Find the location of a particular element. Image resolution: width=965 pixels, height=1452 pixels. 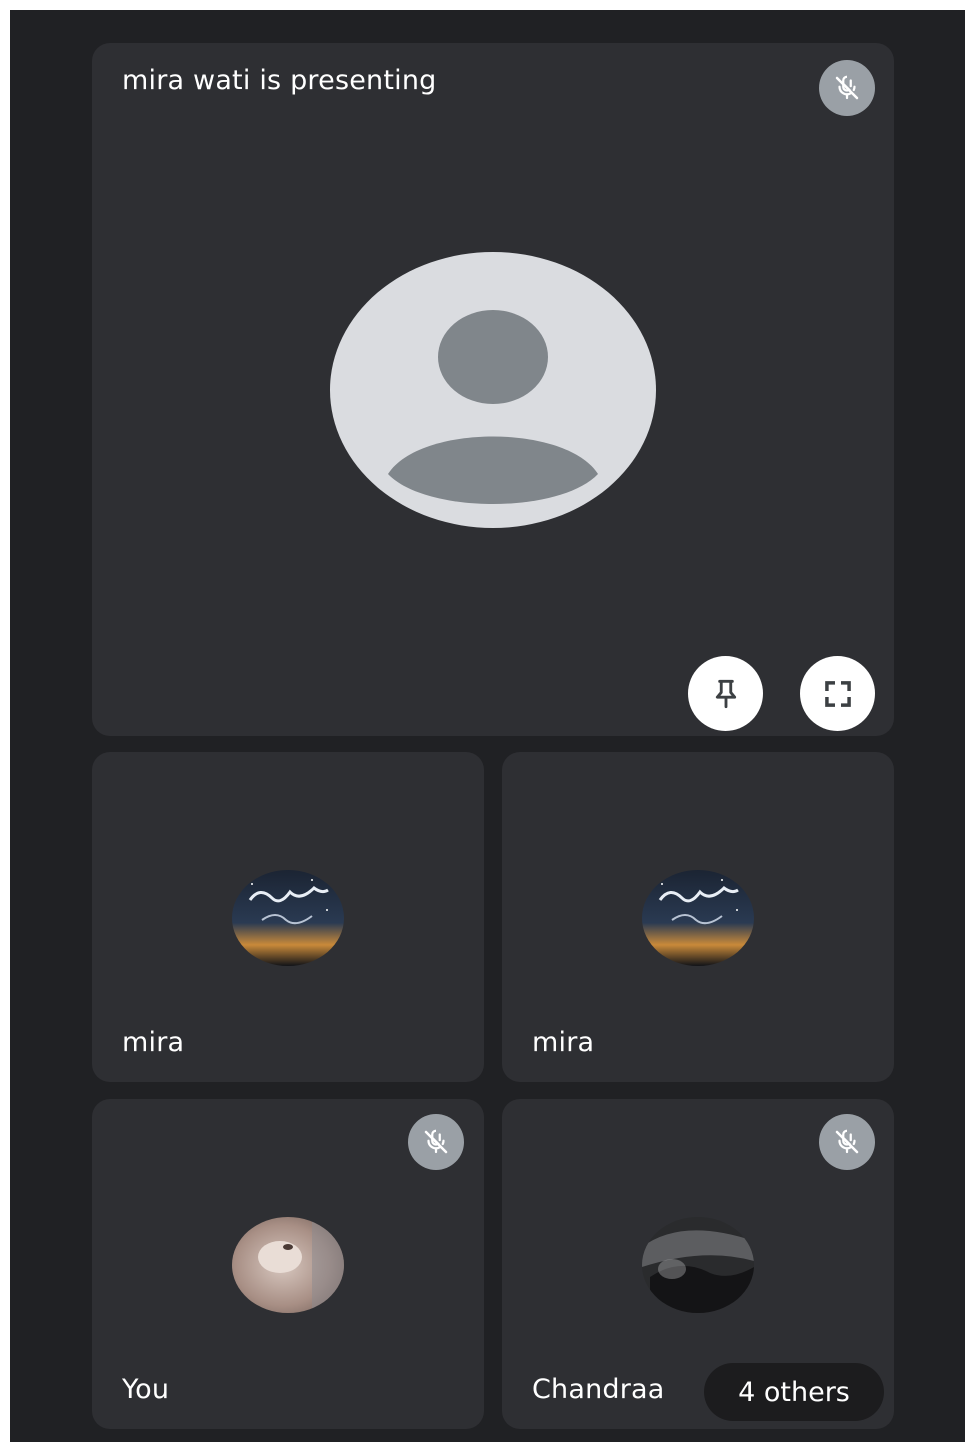

pet-avatar-image is located at coordinates (288, 1265).